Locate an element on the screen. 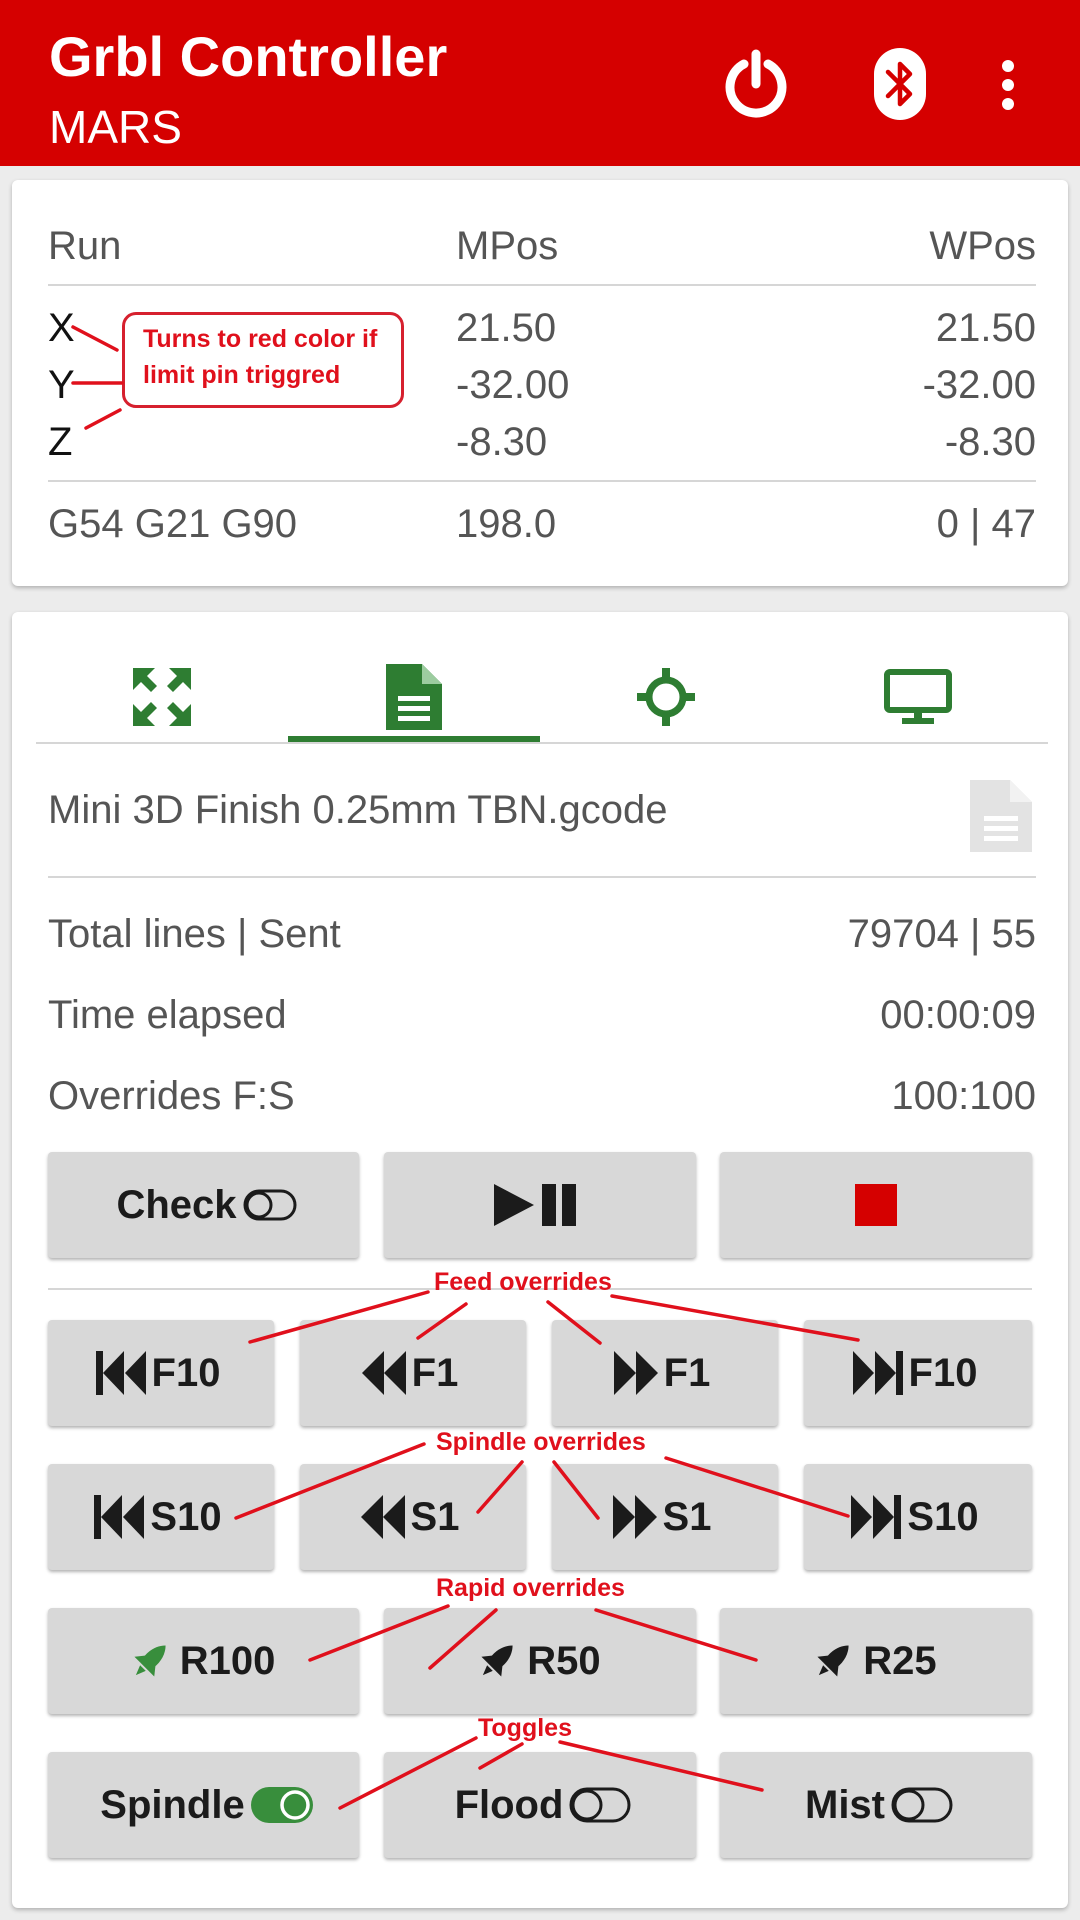  app-title: Grbl Controller is located at coordinates (248, 56).